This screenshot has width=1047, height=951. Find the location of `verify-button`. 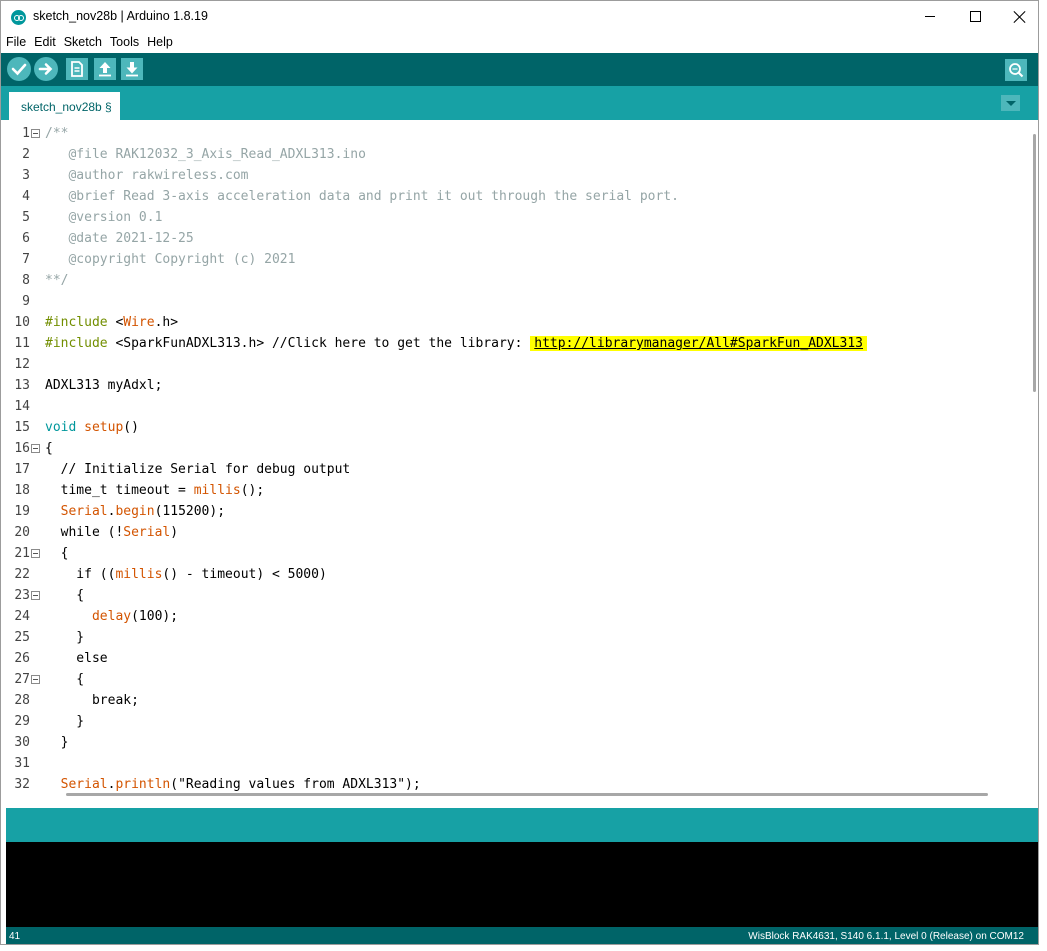

verify-button is located at coordinates (19, 69).